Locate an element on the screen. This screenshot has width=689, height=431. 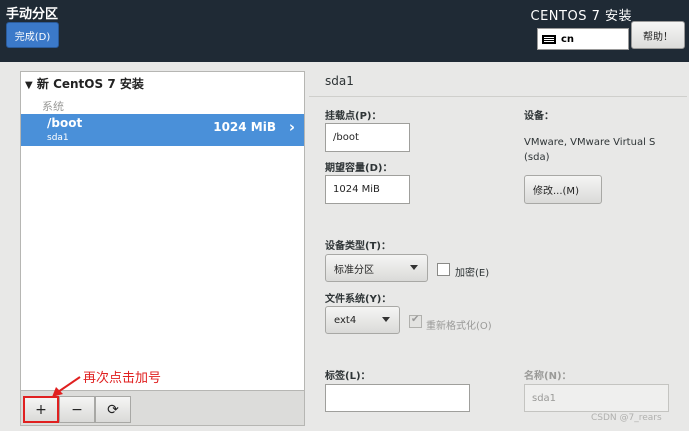
encrypt-label: 加密(E) is located at coordinates (472, 273).